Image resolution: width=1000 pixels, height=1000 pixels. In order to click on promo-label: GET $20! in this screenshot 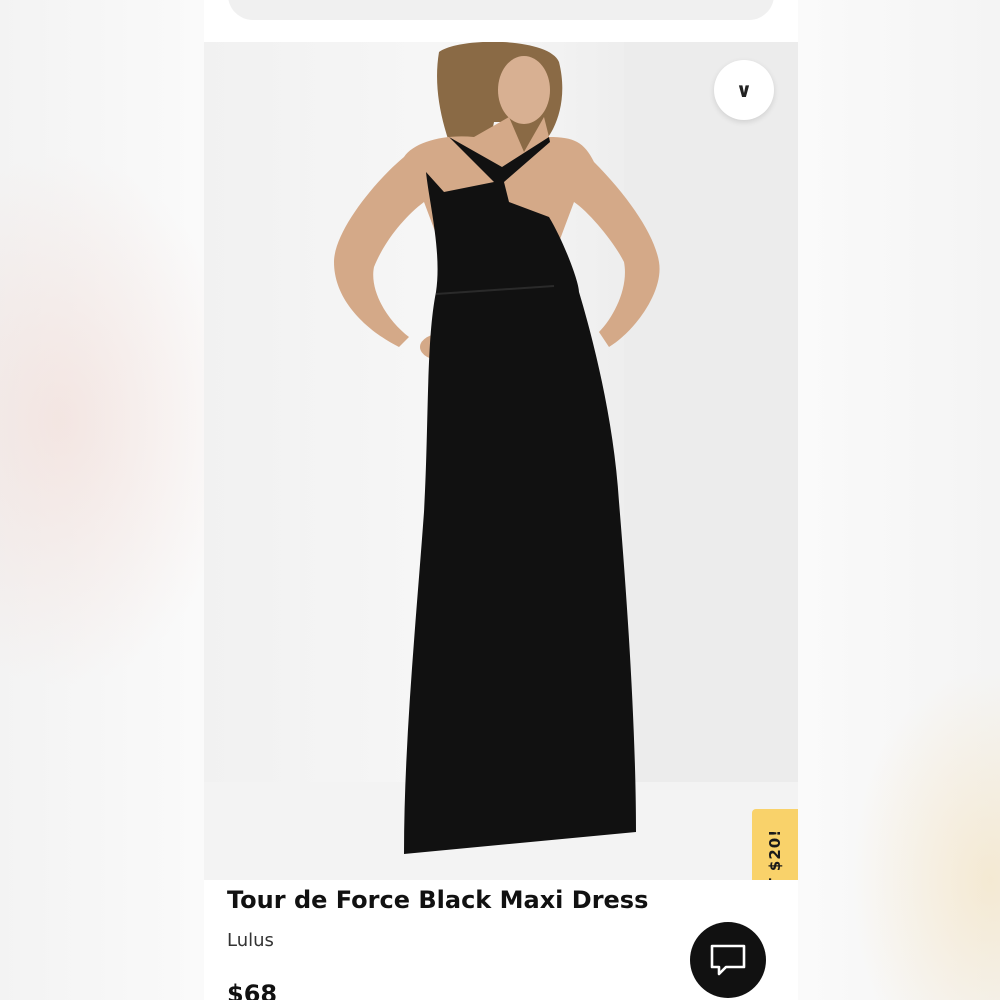, I will do `click(775, 854)`.